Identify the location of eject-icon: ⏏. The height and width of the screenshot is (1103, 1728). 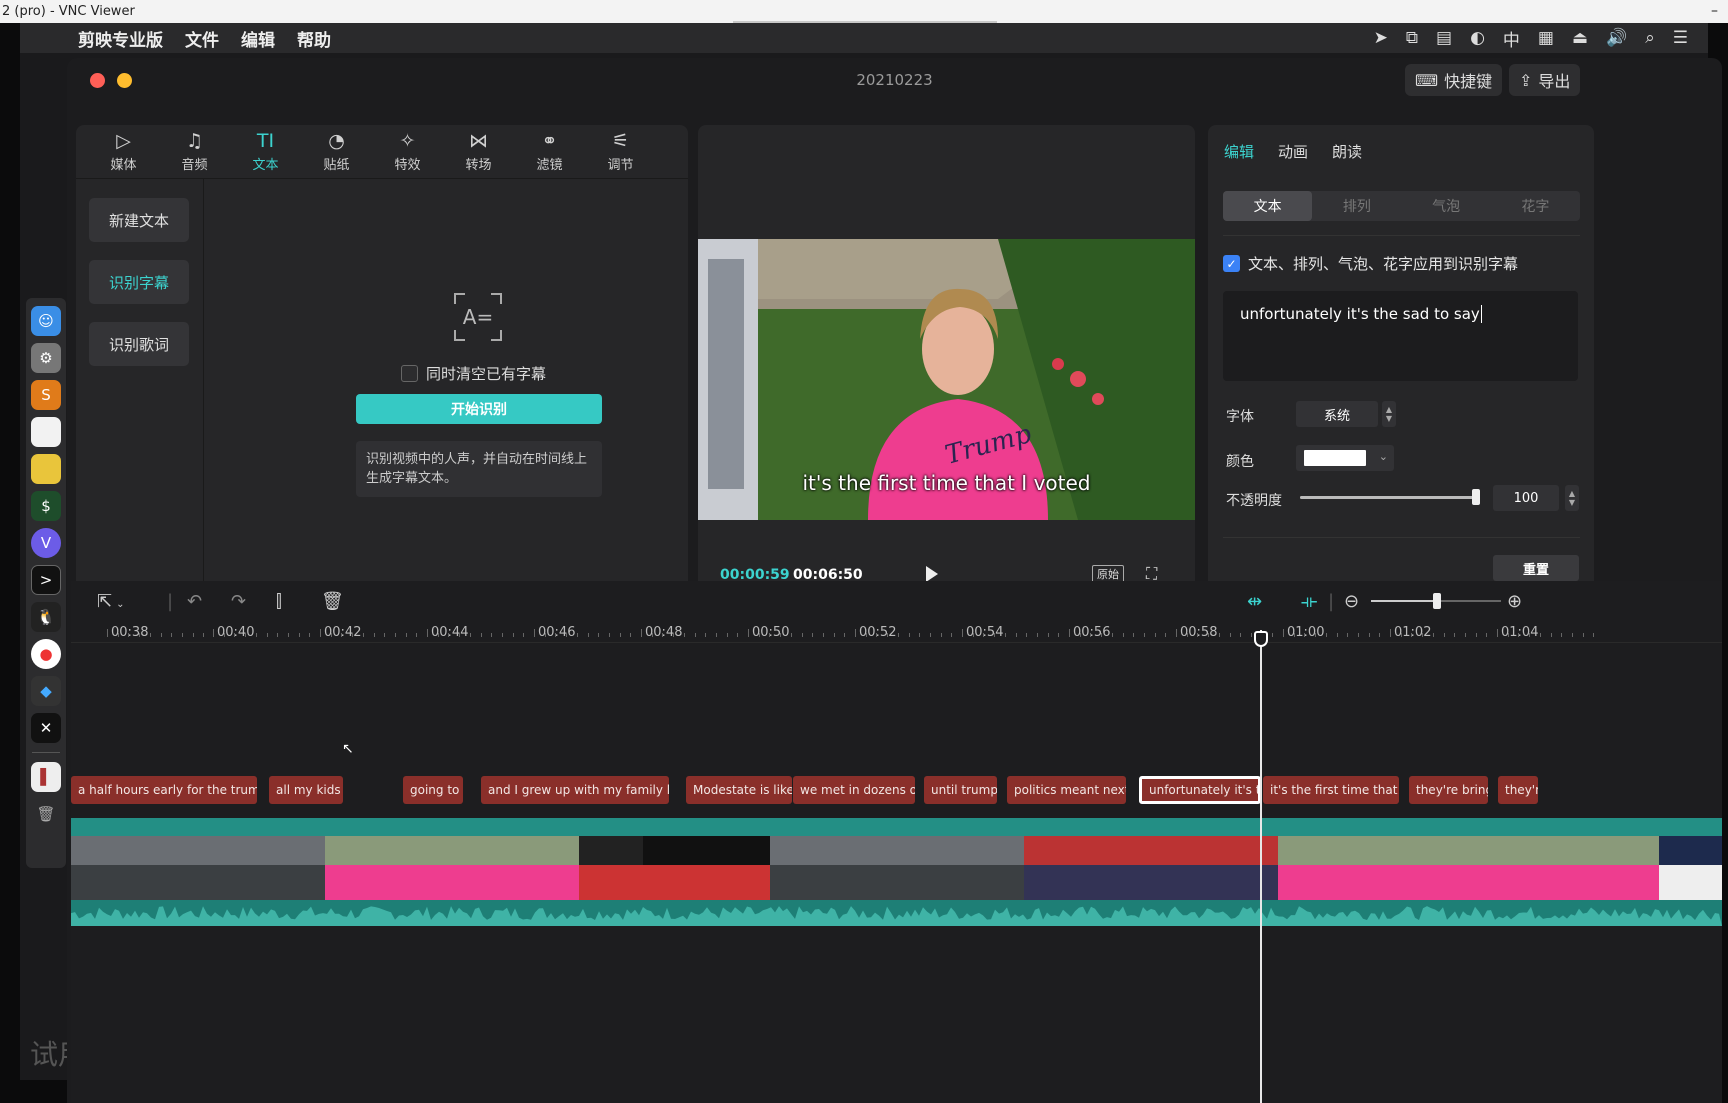
(1580, 38).